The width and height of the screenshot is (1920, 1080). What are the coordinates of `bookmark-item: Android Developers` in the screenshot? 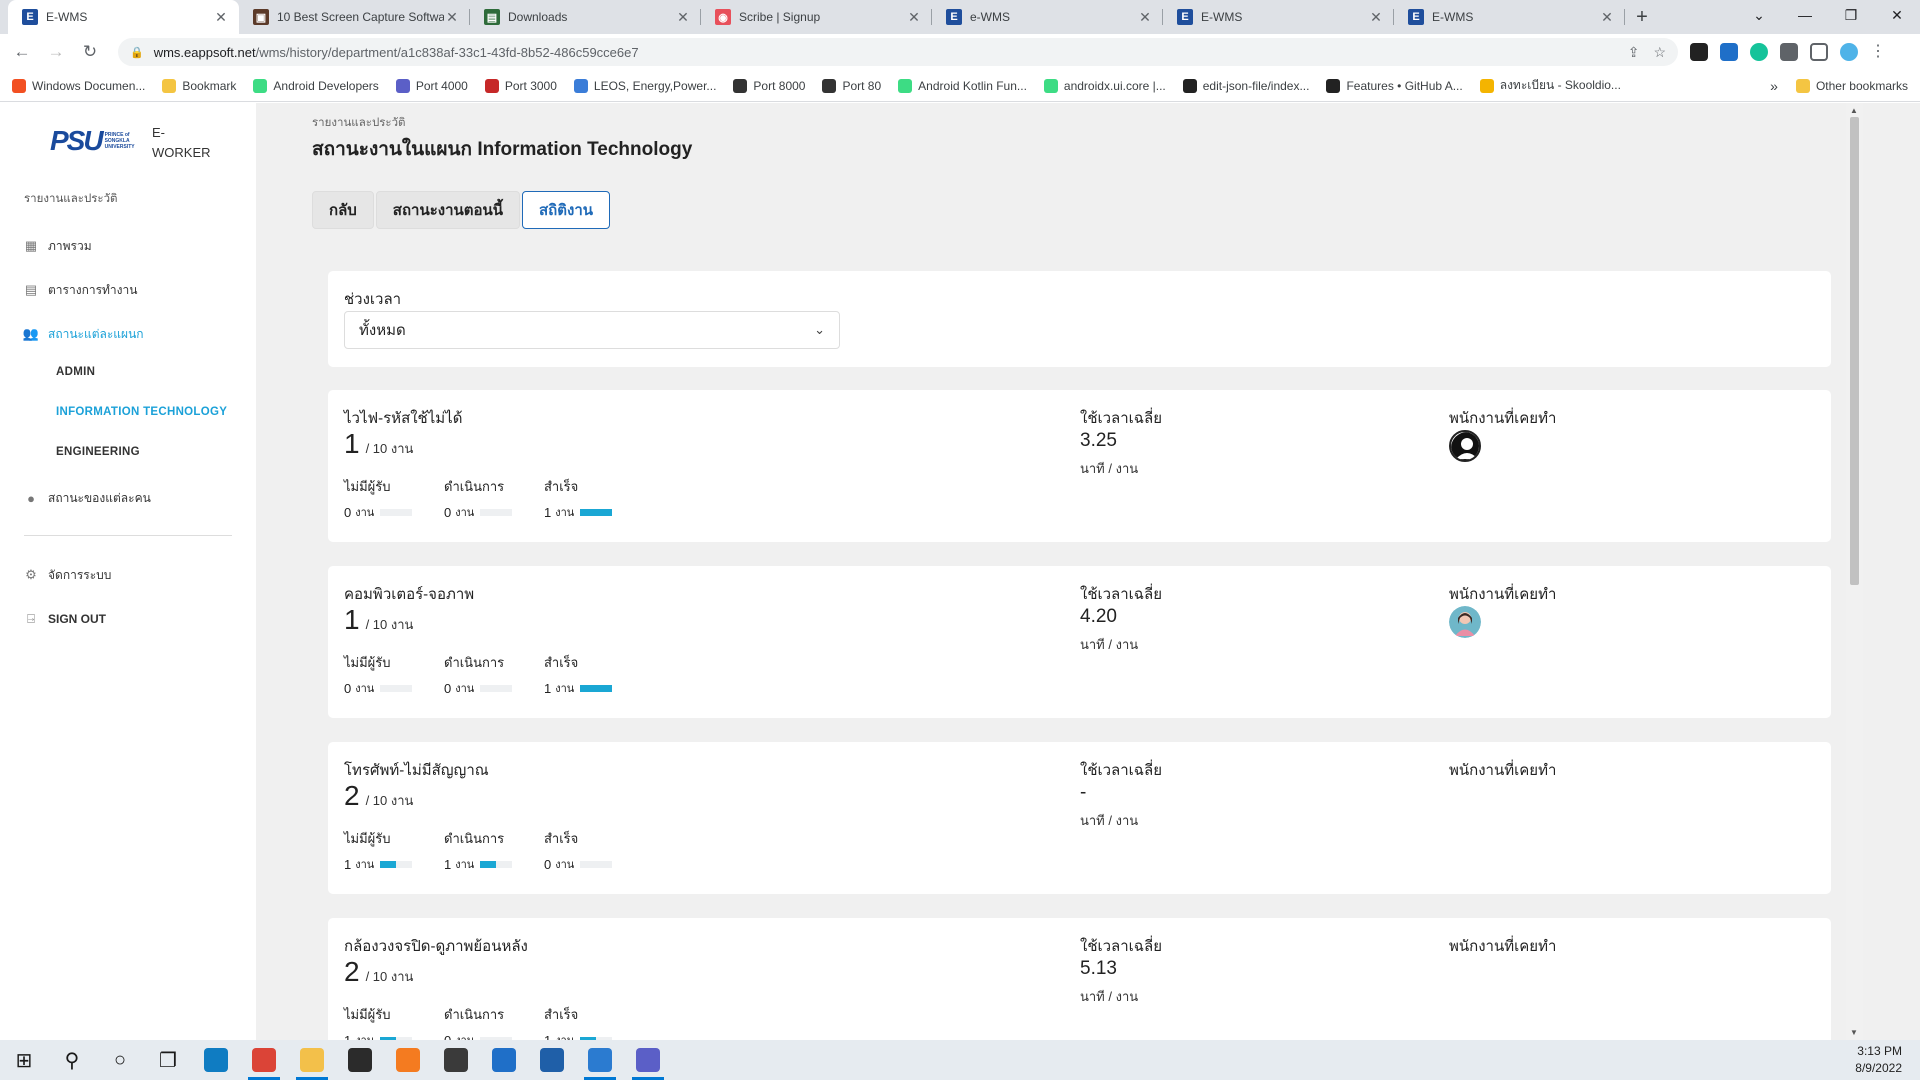 It's located at (316, 85).